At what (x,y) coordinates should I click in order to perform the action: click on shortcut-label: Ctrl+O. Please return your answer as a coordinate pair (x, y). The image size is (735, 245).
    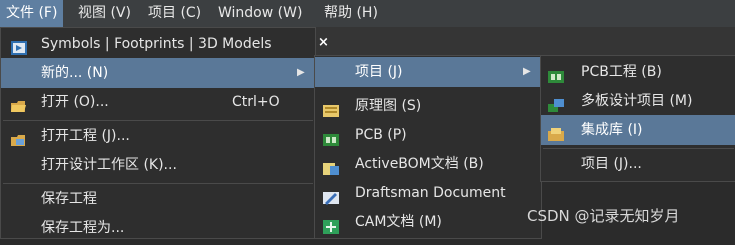
    Looking at the image, I should click on (256, 102).